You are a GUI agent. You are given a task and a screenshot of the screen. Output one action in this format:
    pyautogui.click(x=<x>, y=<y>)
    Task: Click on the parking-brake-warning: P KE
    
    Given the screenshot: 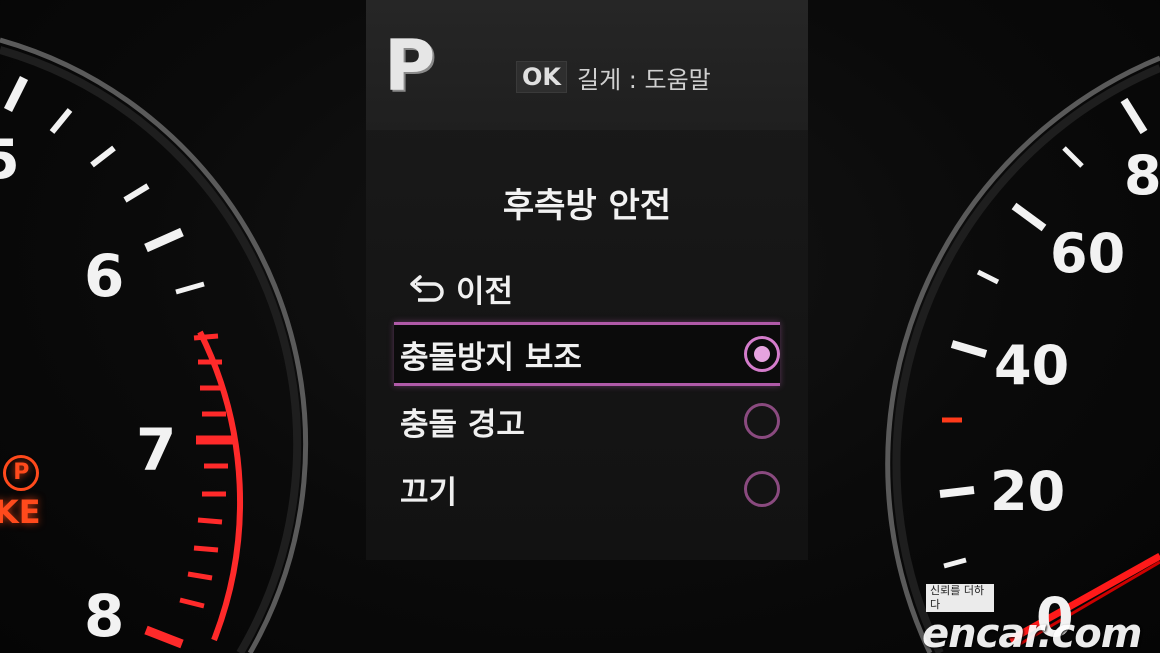 What is the action you would take?
    pyautogui.click(x=20, y=492)
    